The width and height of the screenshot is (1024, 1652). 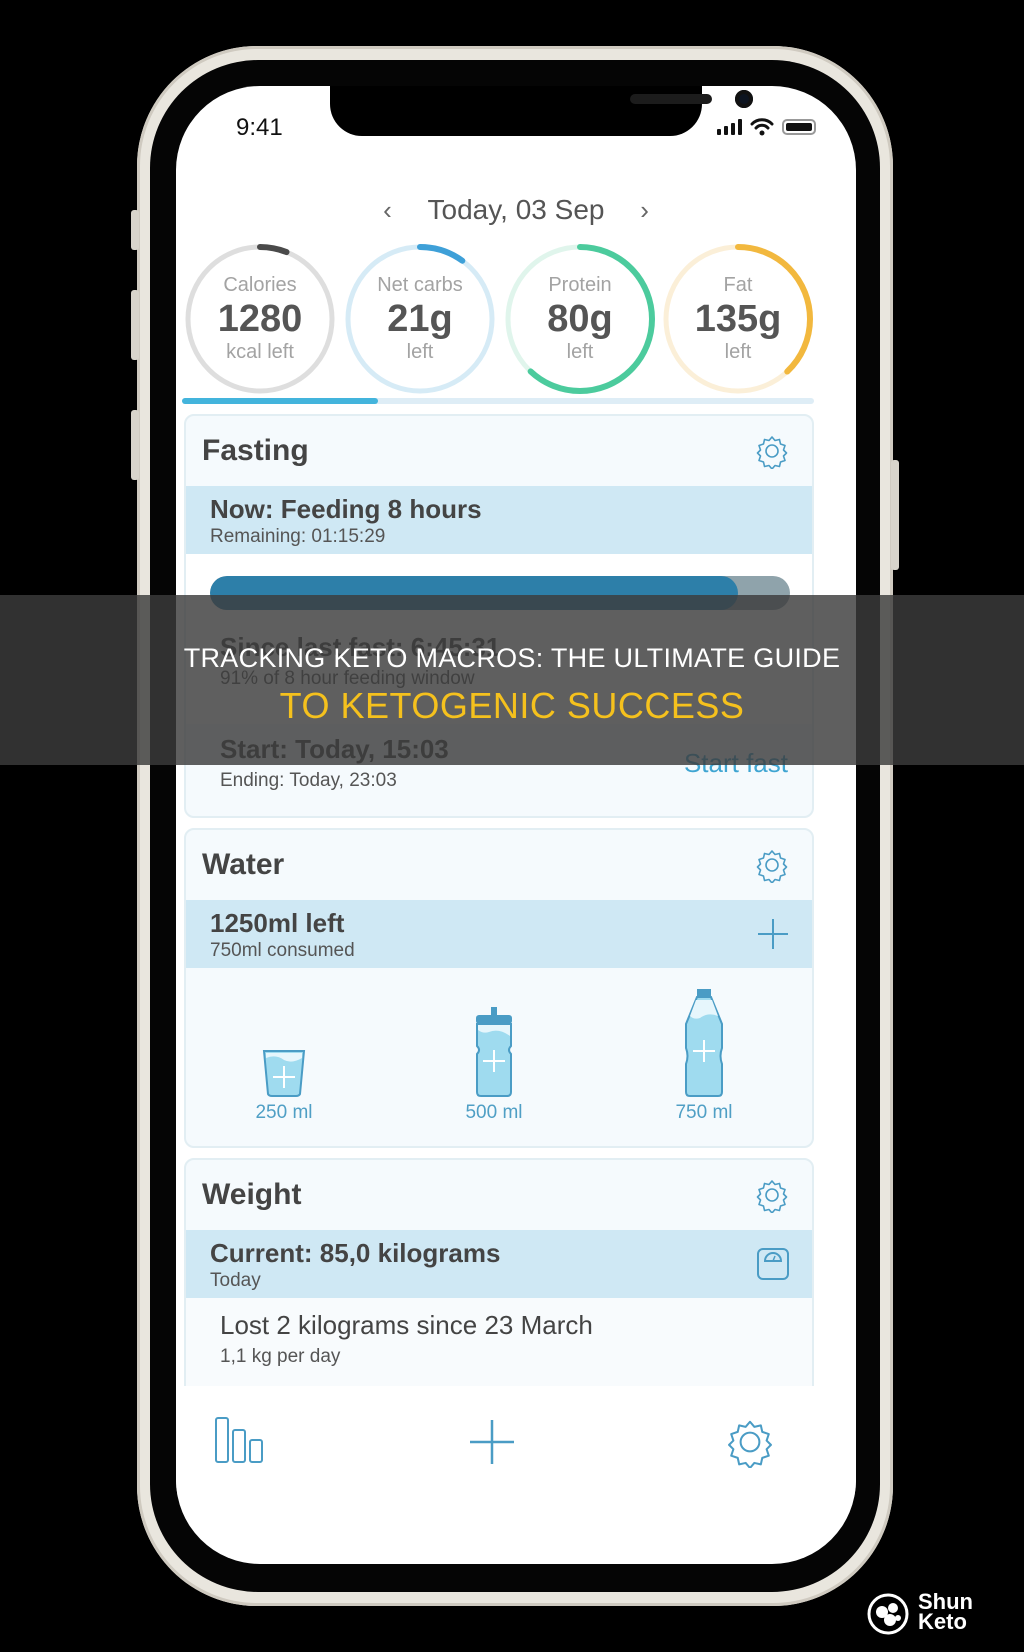 I want to click on macro-label: Protein, so click(x=580, y=285).